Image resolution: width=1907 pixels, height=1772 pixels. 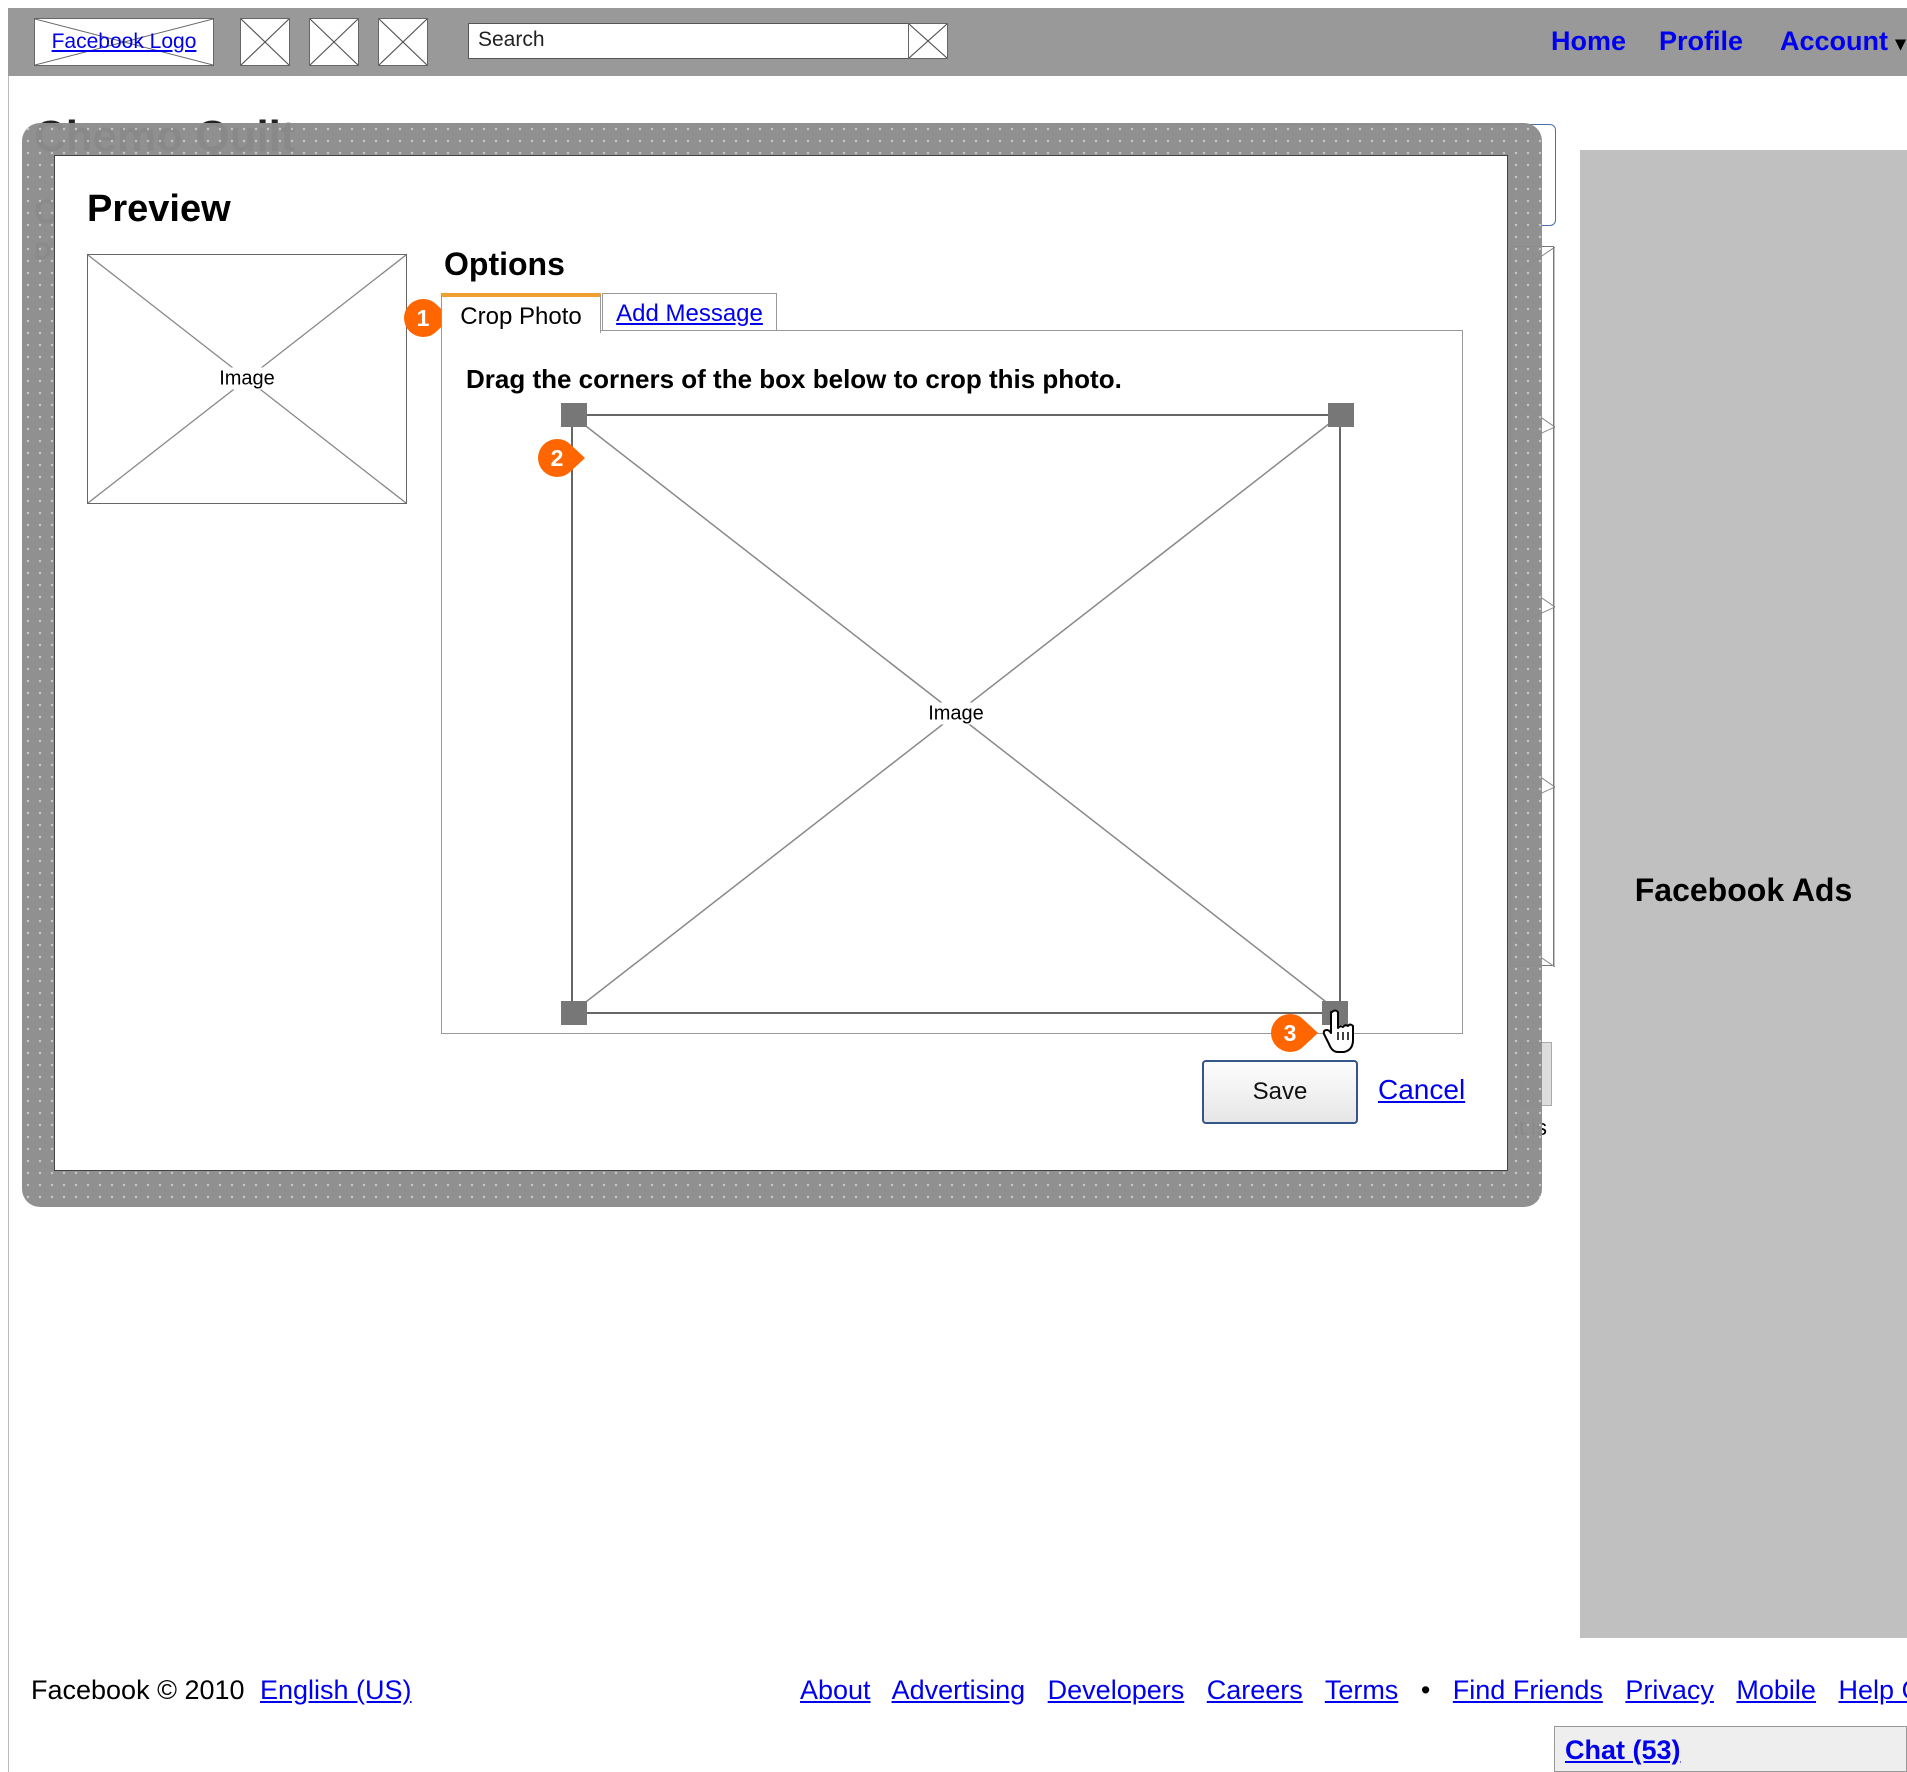 What do you see at coordinates (557, 458) in the screenshot?
I see `annotation-badge-2-label: 2` at bounding box center [557, 458].